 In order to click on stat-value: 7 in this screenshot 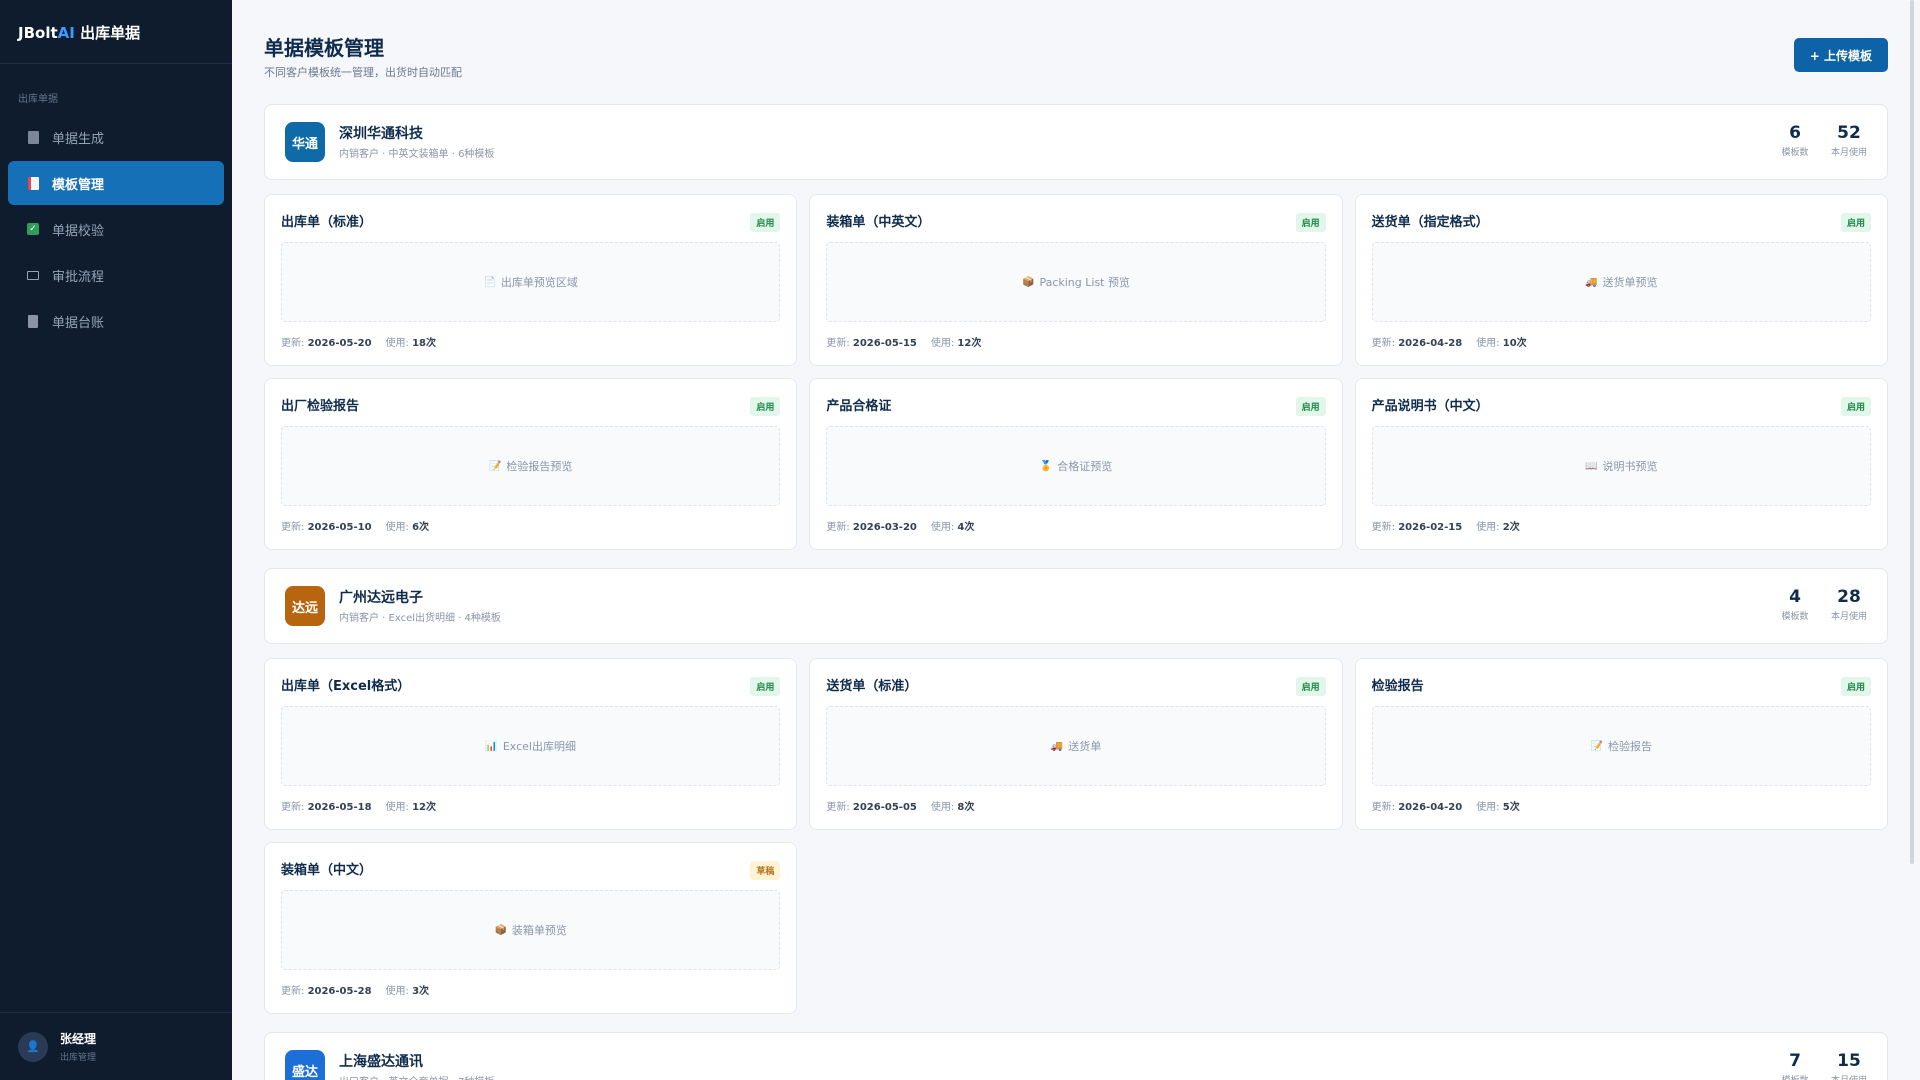, I will do `click(1795, 1061)`.